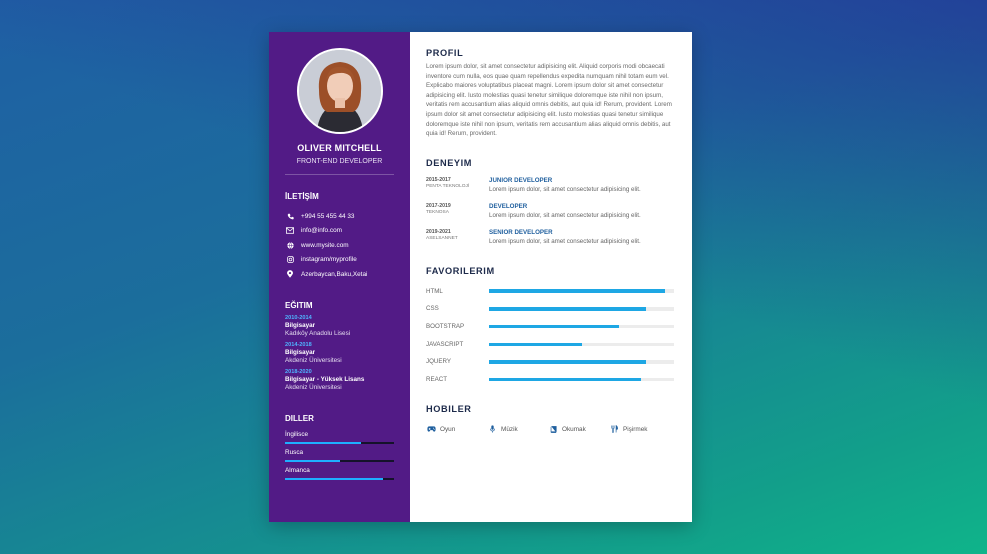 The image size is (987, 554). I want to click on utensils-icon, so click(614, 429).